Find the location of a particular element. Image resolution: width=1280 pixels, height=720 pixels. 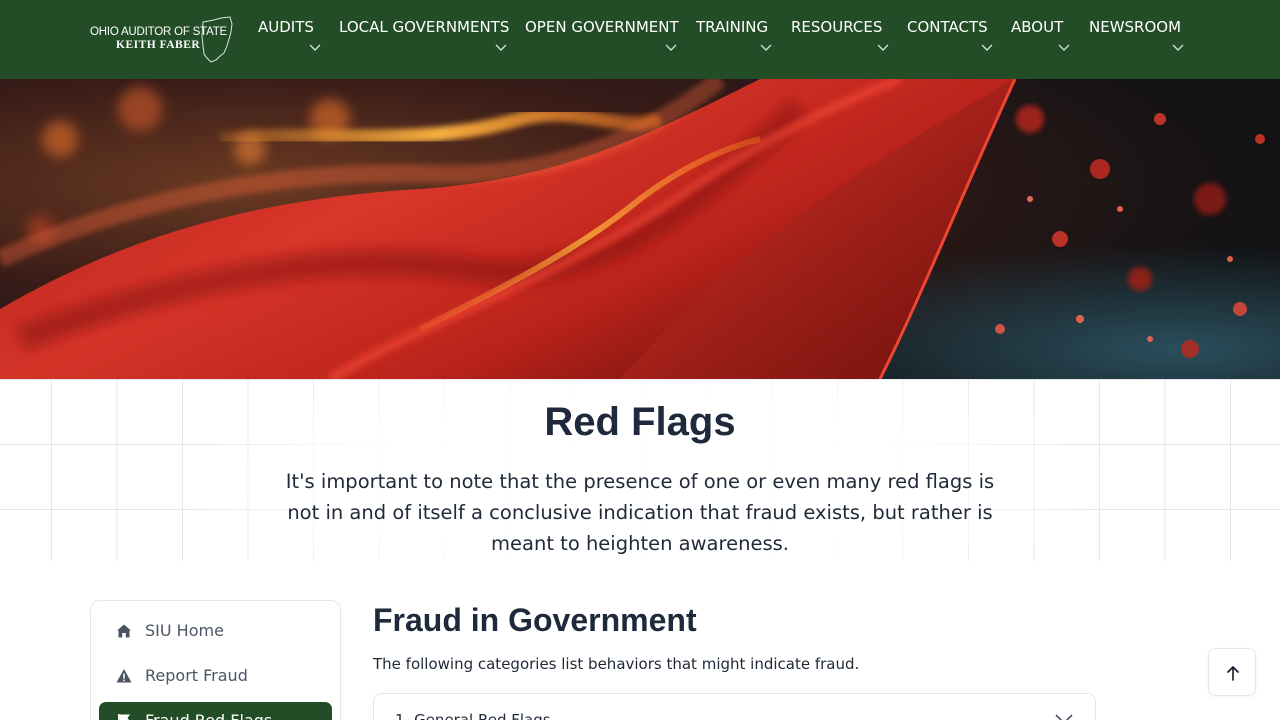

ohio-auditor-logo: OHIO AUDITOR OF STATE KEITH FABER is located at coordinates (162, 40).